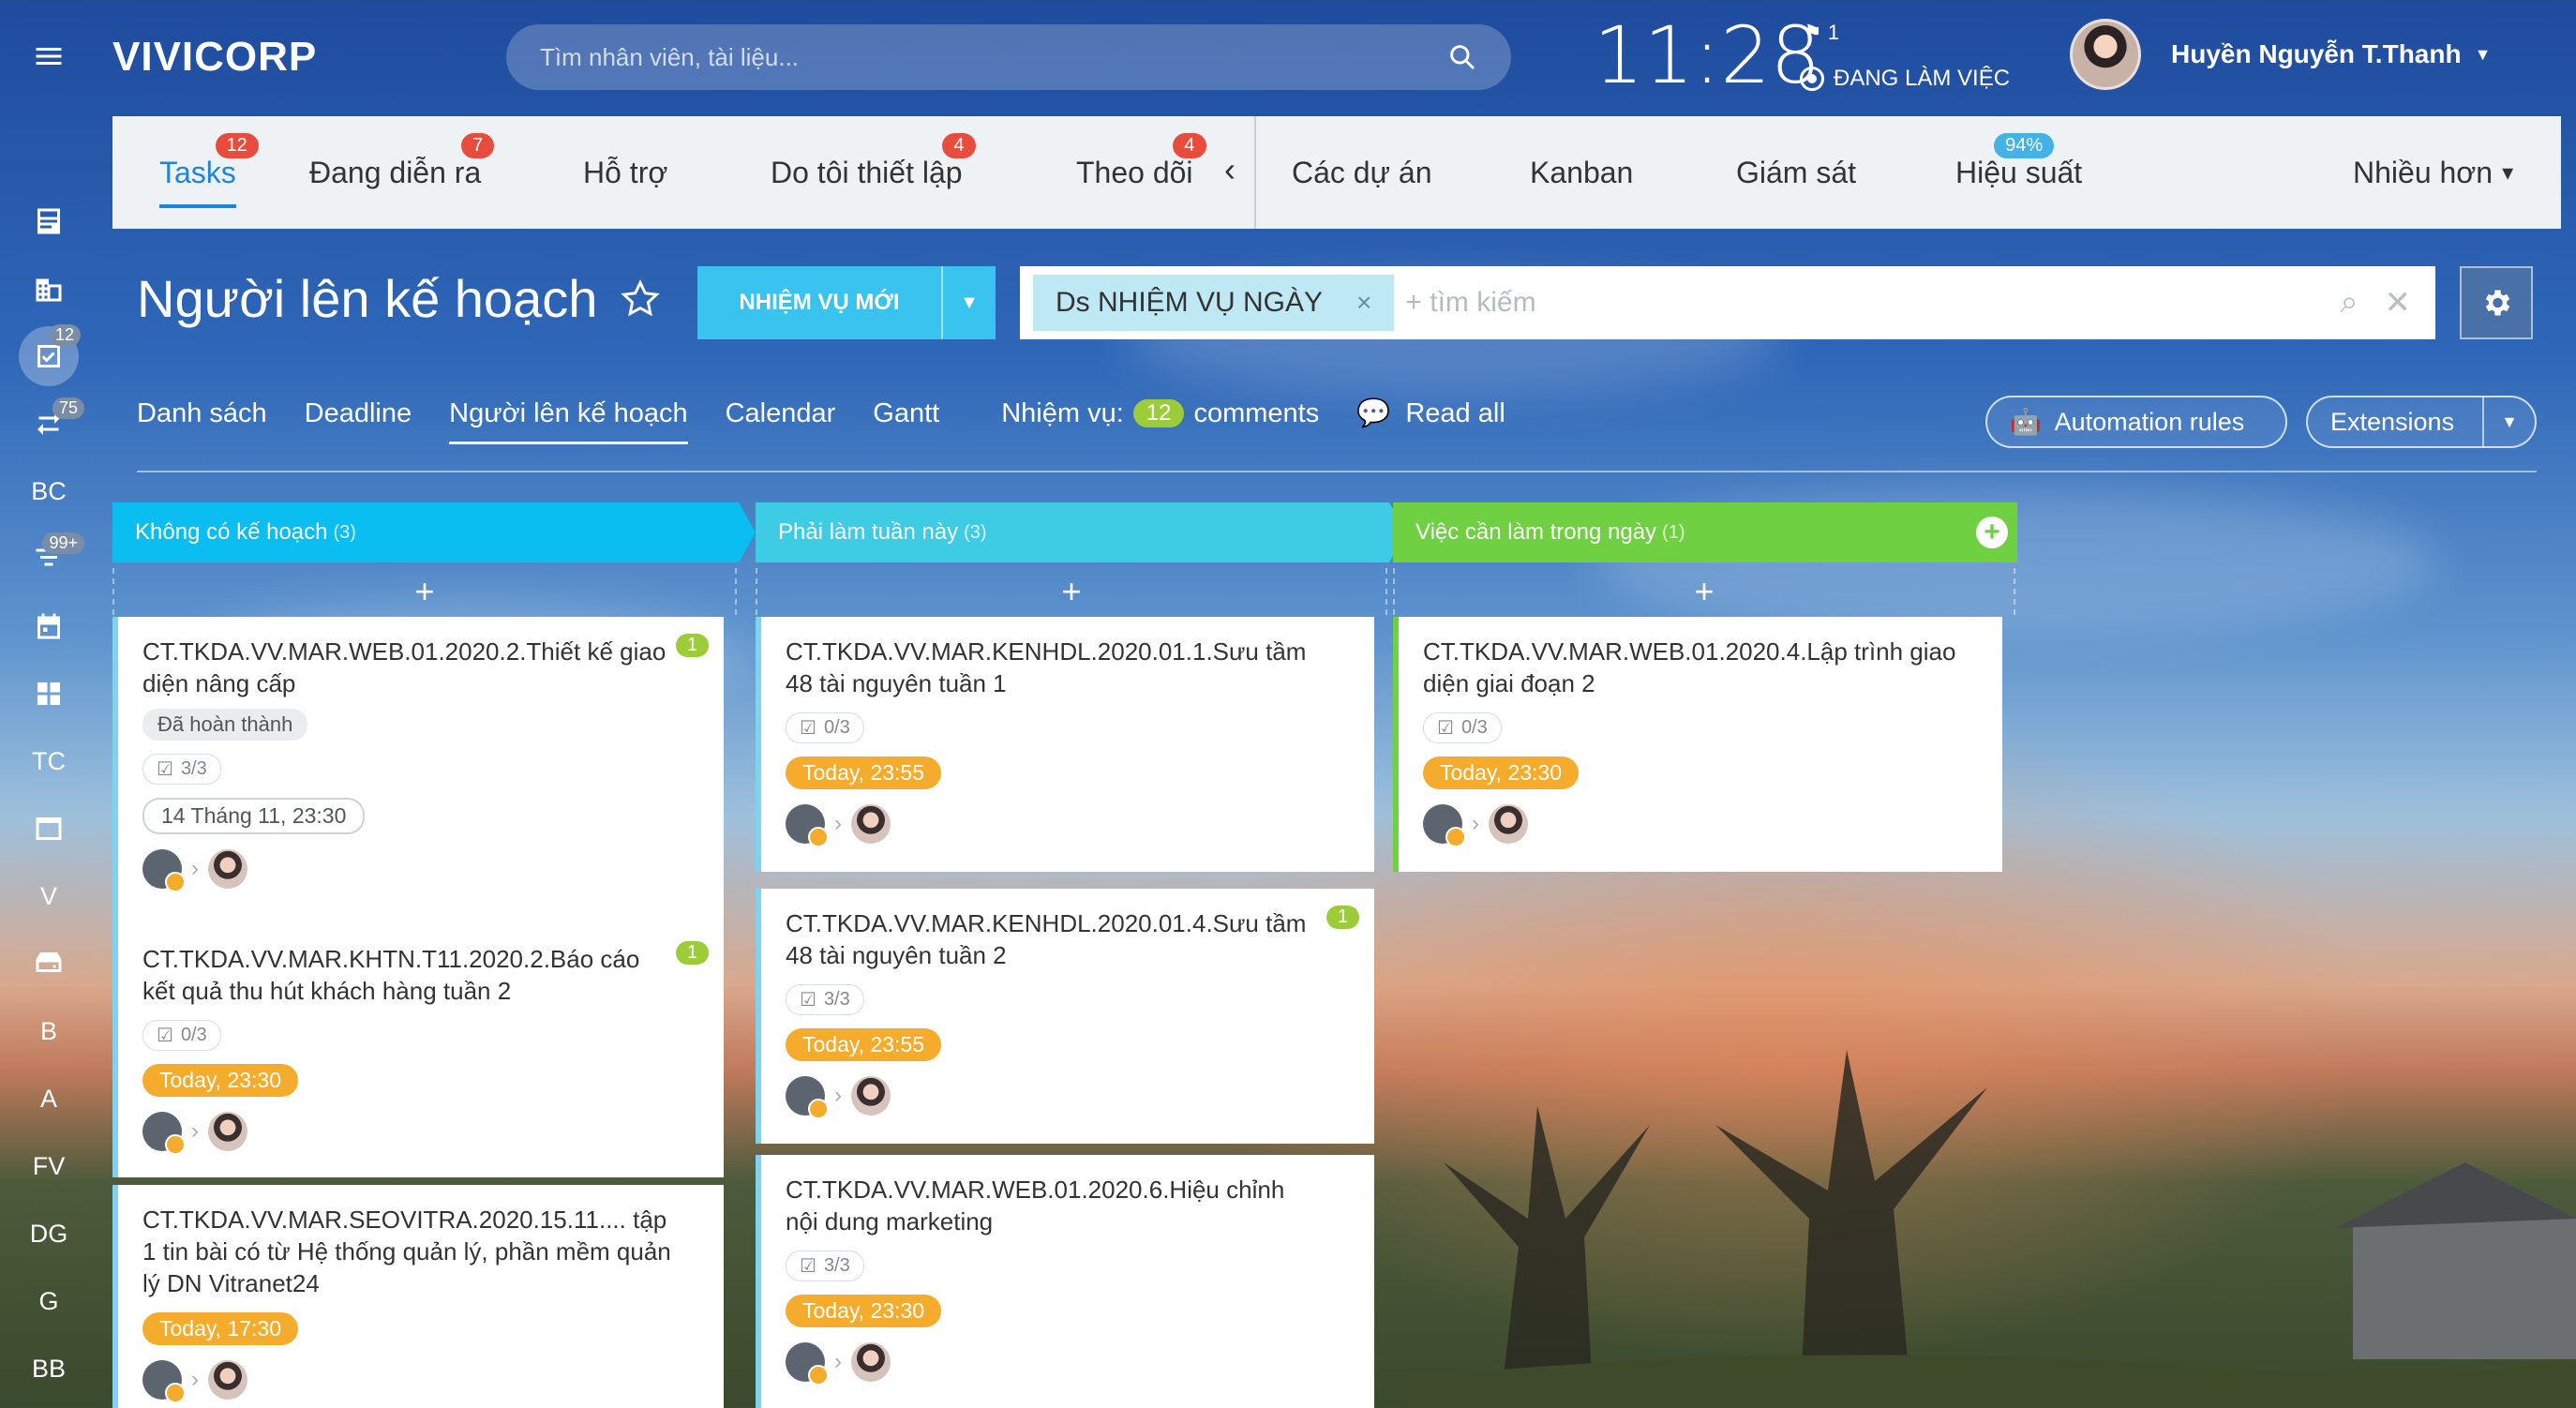 Image resolution: width=2576 pixels, height=1408 pixels. What do you see at coordinates (48, 56) in the screenshot?
I see `sidebar-item-menu` at bounding box center [48, 56].